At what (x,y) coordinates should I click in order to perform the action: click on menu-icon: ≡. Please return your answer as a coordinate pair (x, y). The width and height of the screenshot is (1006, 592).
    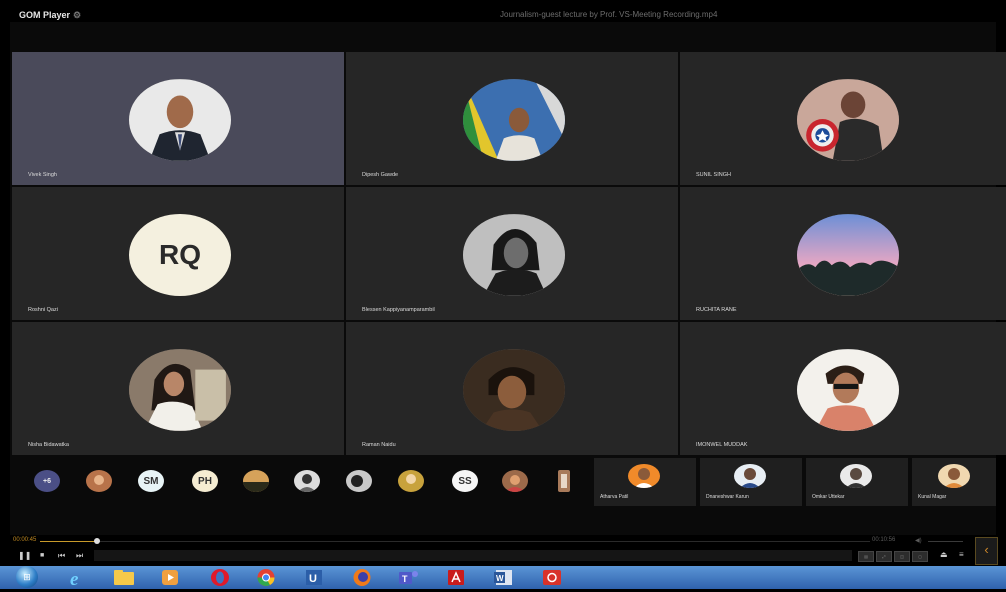
    Looking at the image, I should click on (961, 554).